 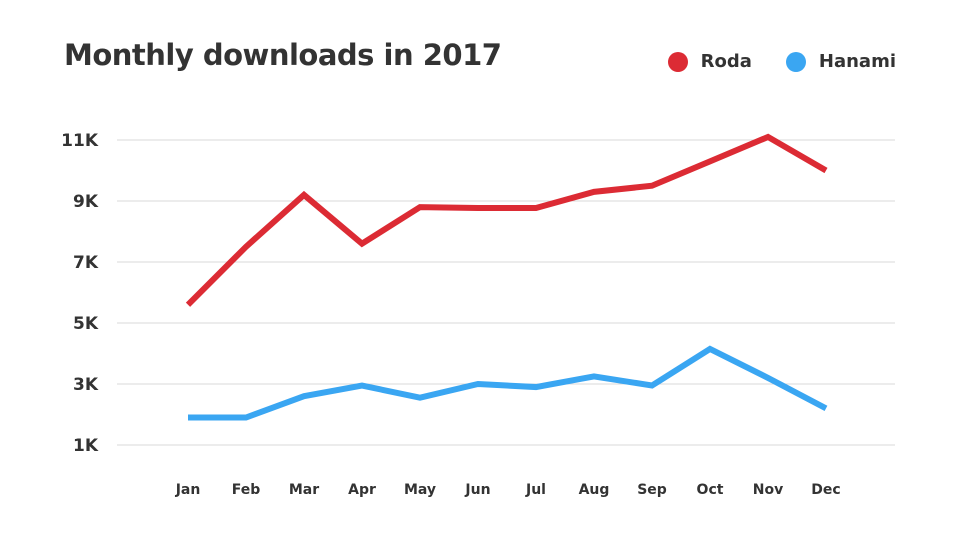 What do you see at coordinates (246, 490) in the screenshot?
I see `x-tick-label: Feb` at bounding box center [246, 490].